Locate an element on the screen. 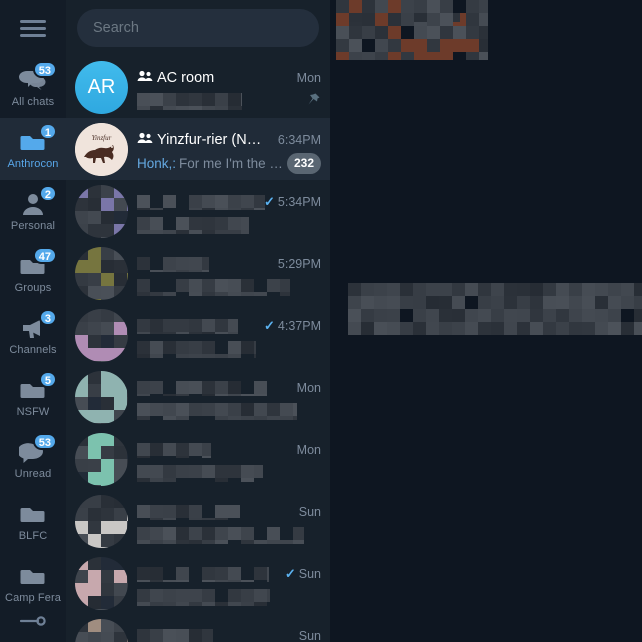 Image resolution: width=642 pixels, height=642 pixels. chat-timestamp: 5:34PM is located at coordinates (299, 202).